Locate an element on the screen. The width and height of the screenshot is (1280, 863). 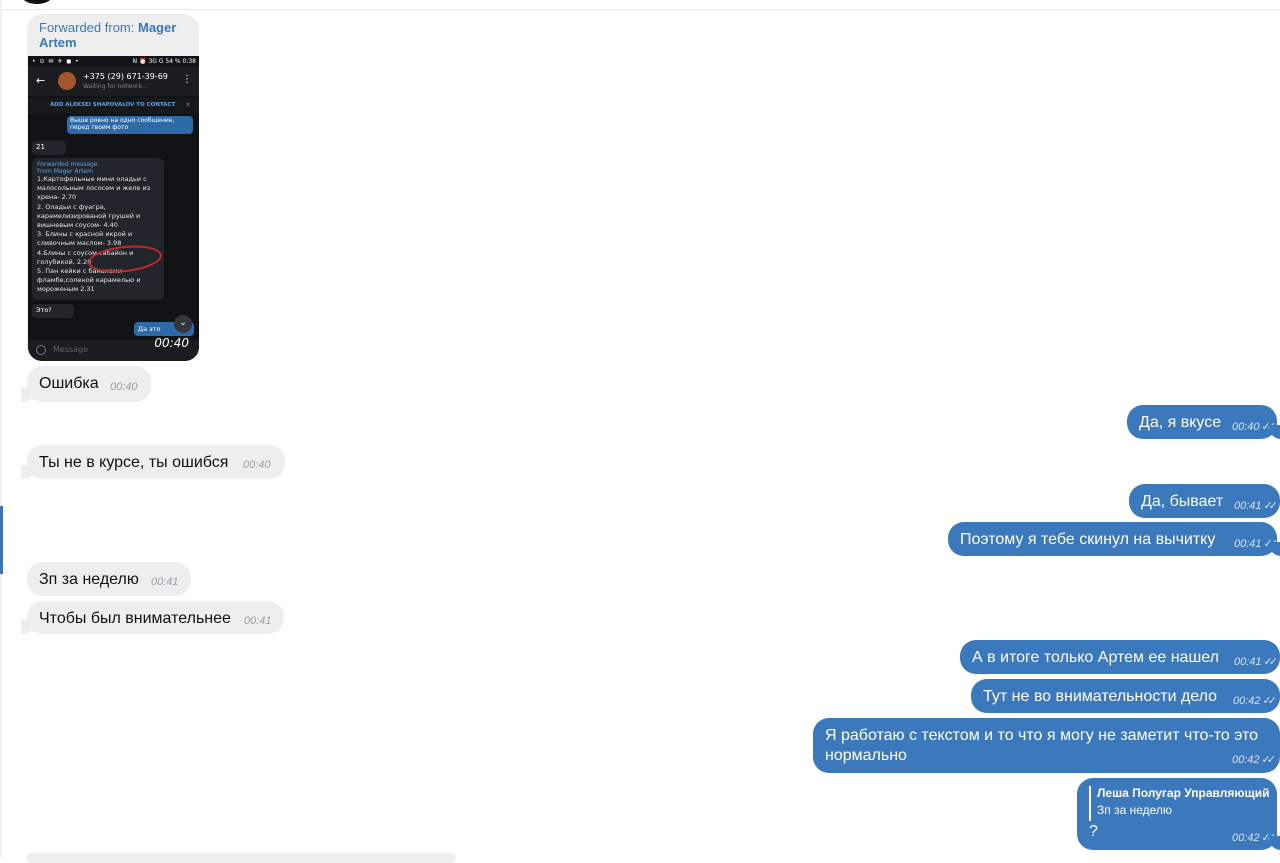
message-text: ? is located at coordinates (1093, 831).